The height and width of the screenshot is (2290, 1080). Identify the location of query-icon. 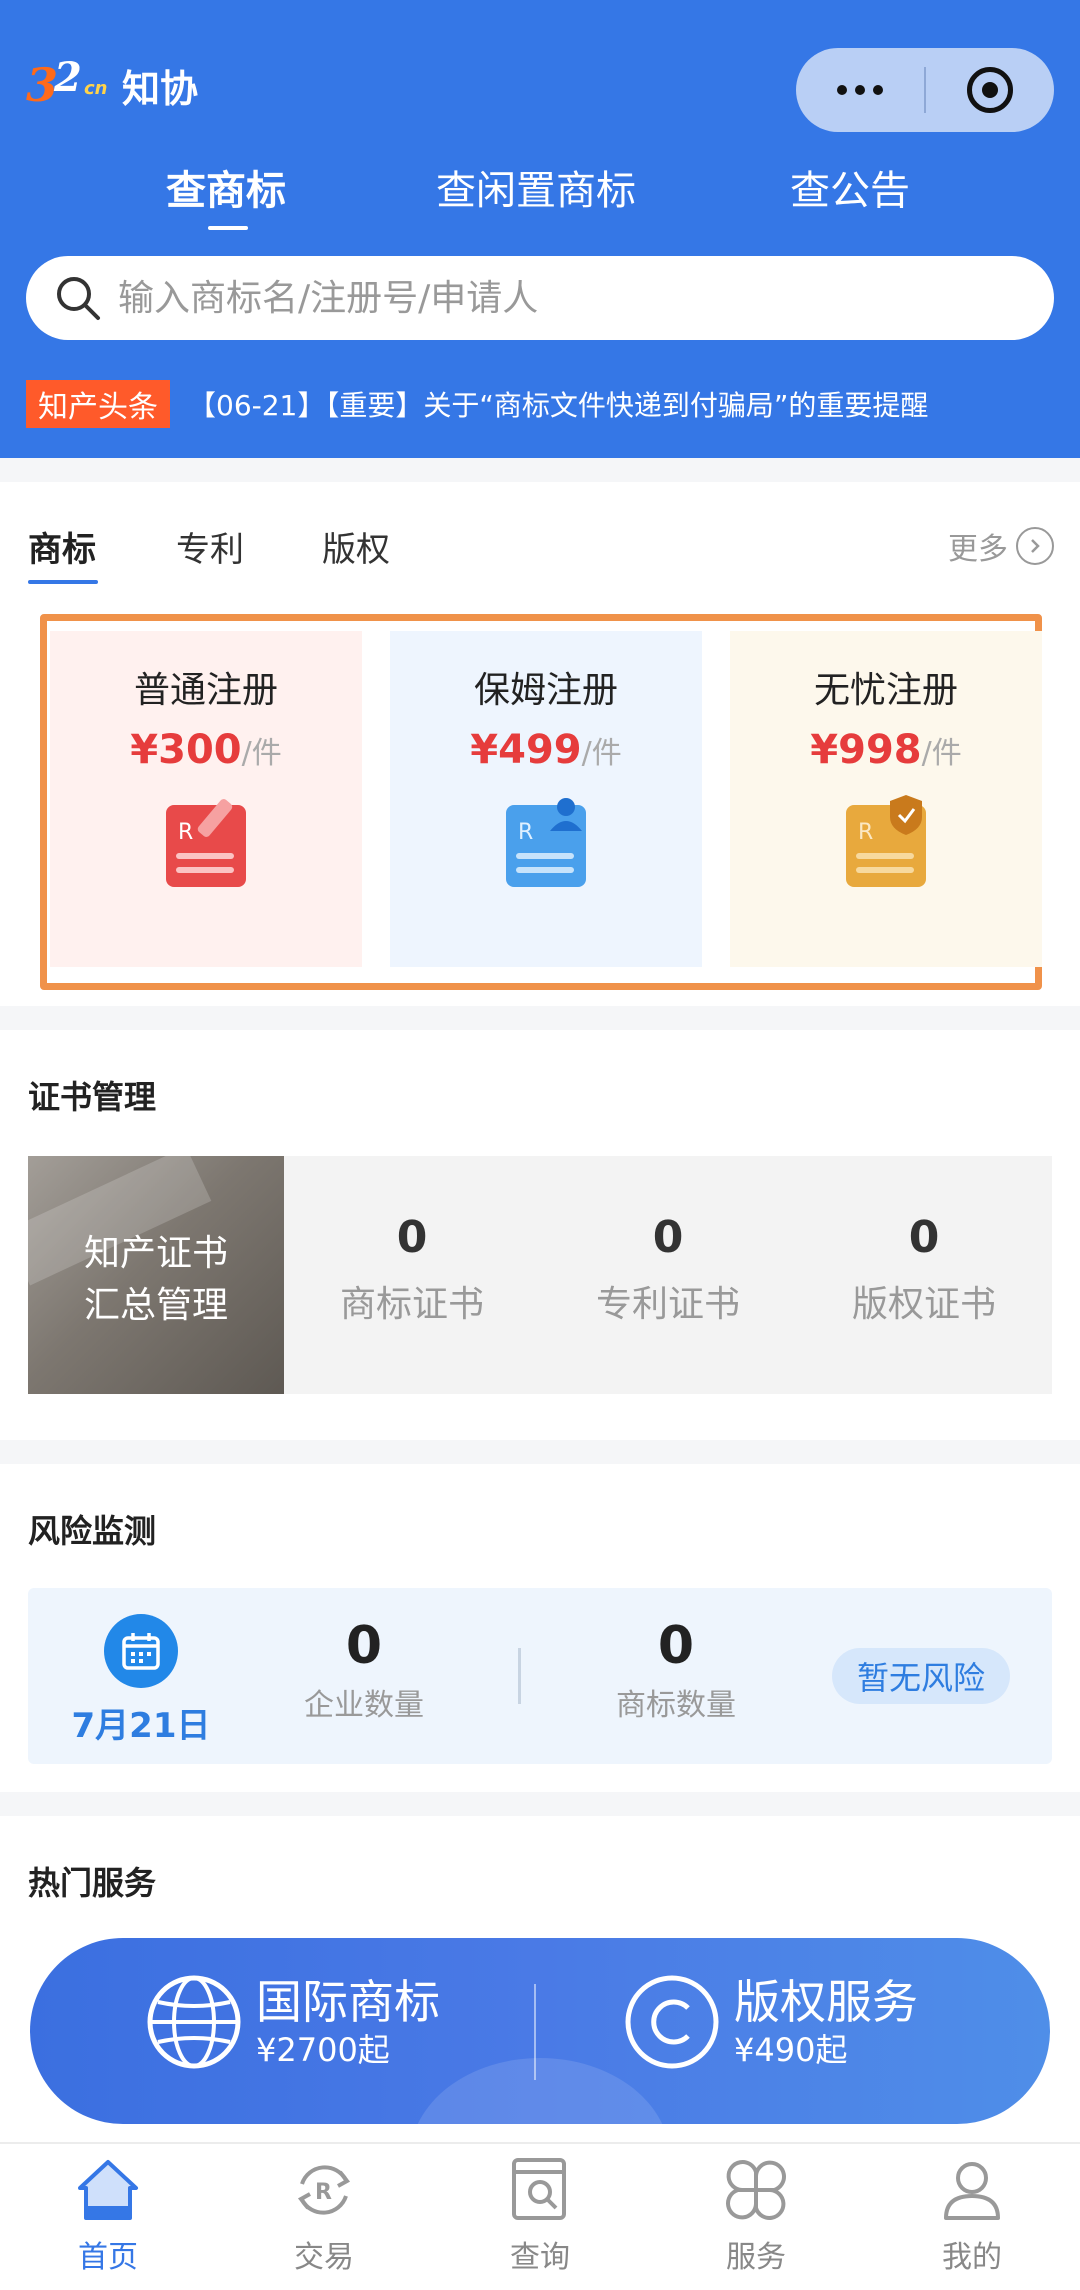
(539, 2189).